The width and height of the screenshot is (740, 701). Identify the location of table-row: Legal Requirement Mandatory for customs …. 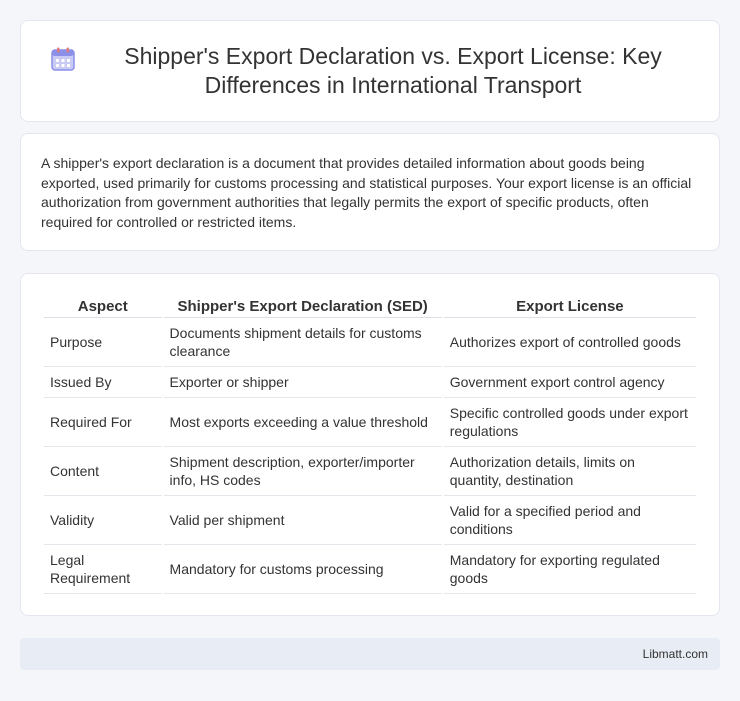
(370, 569).